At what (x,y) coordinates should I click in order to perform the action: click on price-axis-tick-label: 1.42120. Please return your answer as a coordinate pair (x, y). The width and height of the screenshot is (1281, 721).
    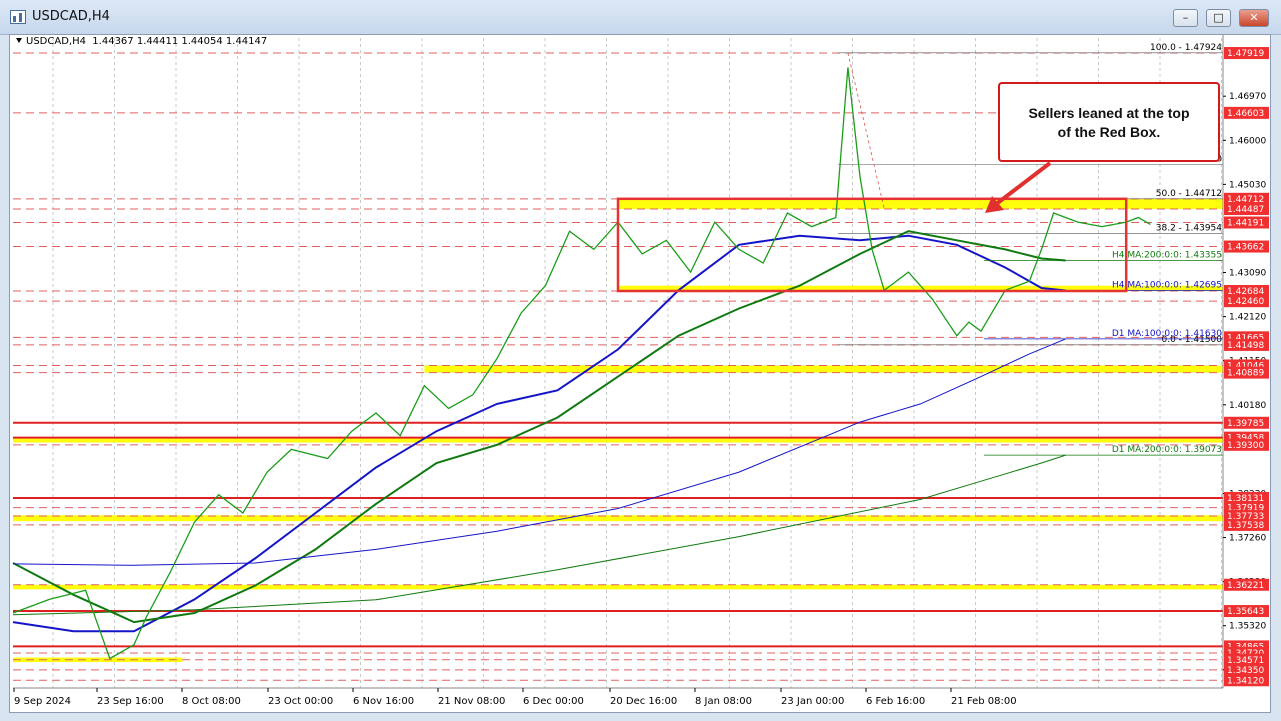
    Looking at the image, I should click on (1247, 318).